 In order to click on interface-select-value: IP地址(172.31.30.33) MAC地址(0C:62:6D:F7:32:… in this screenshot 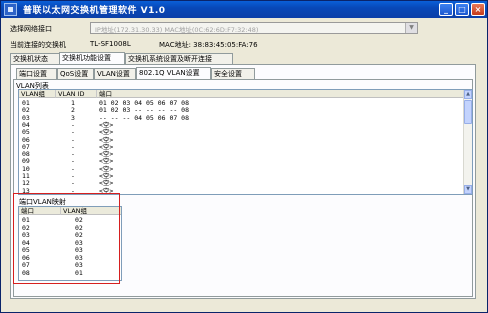, I will do `click(177, 30)`.